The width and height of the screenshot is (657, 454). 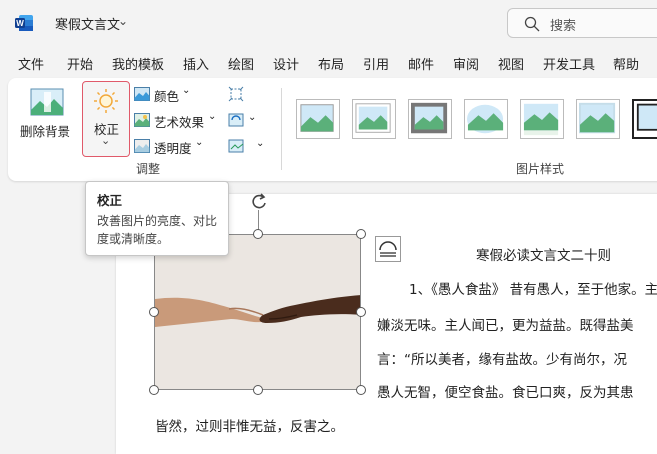 What do you see at coordinates (361, 390) in the screenshot?
I see `resize-handle-se` at bounding box center [361, 390].